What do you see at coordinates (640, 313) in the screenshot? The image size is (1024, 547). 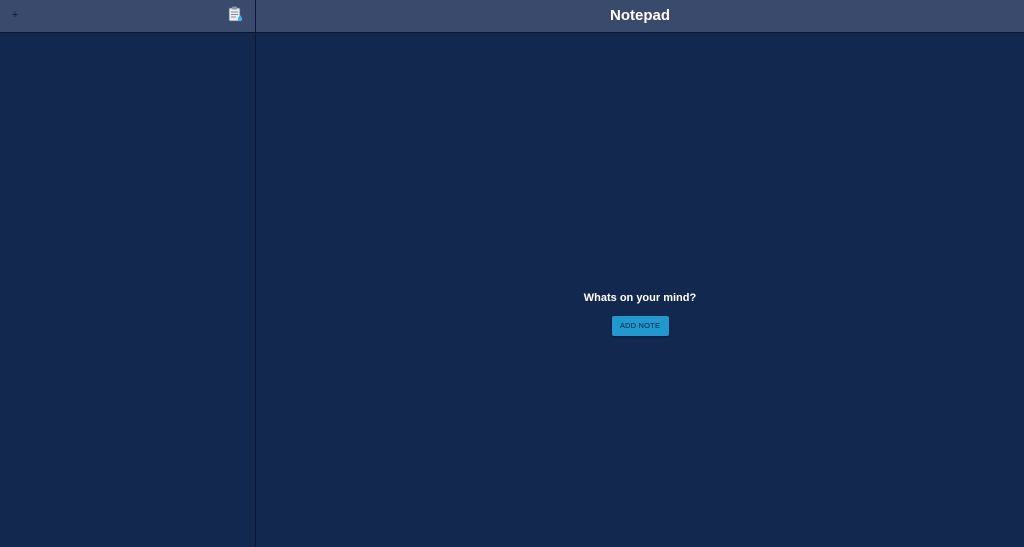 I see `empty-state: Whats on your mind? ADD NOTE` at bounding box center [640, 313].